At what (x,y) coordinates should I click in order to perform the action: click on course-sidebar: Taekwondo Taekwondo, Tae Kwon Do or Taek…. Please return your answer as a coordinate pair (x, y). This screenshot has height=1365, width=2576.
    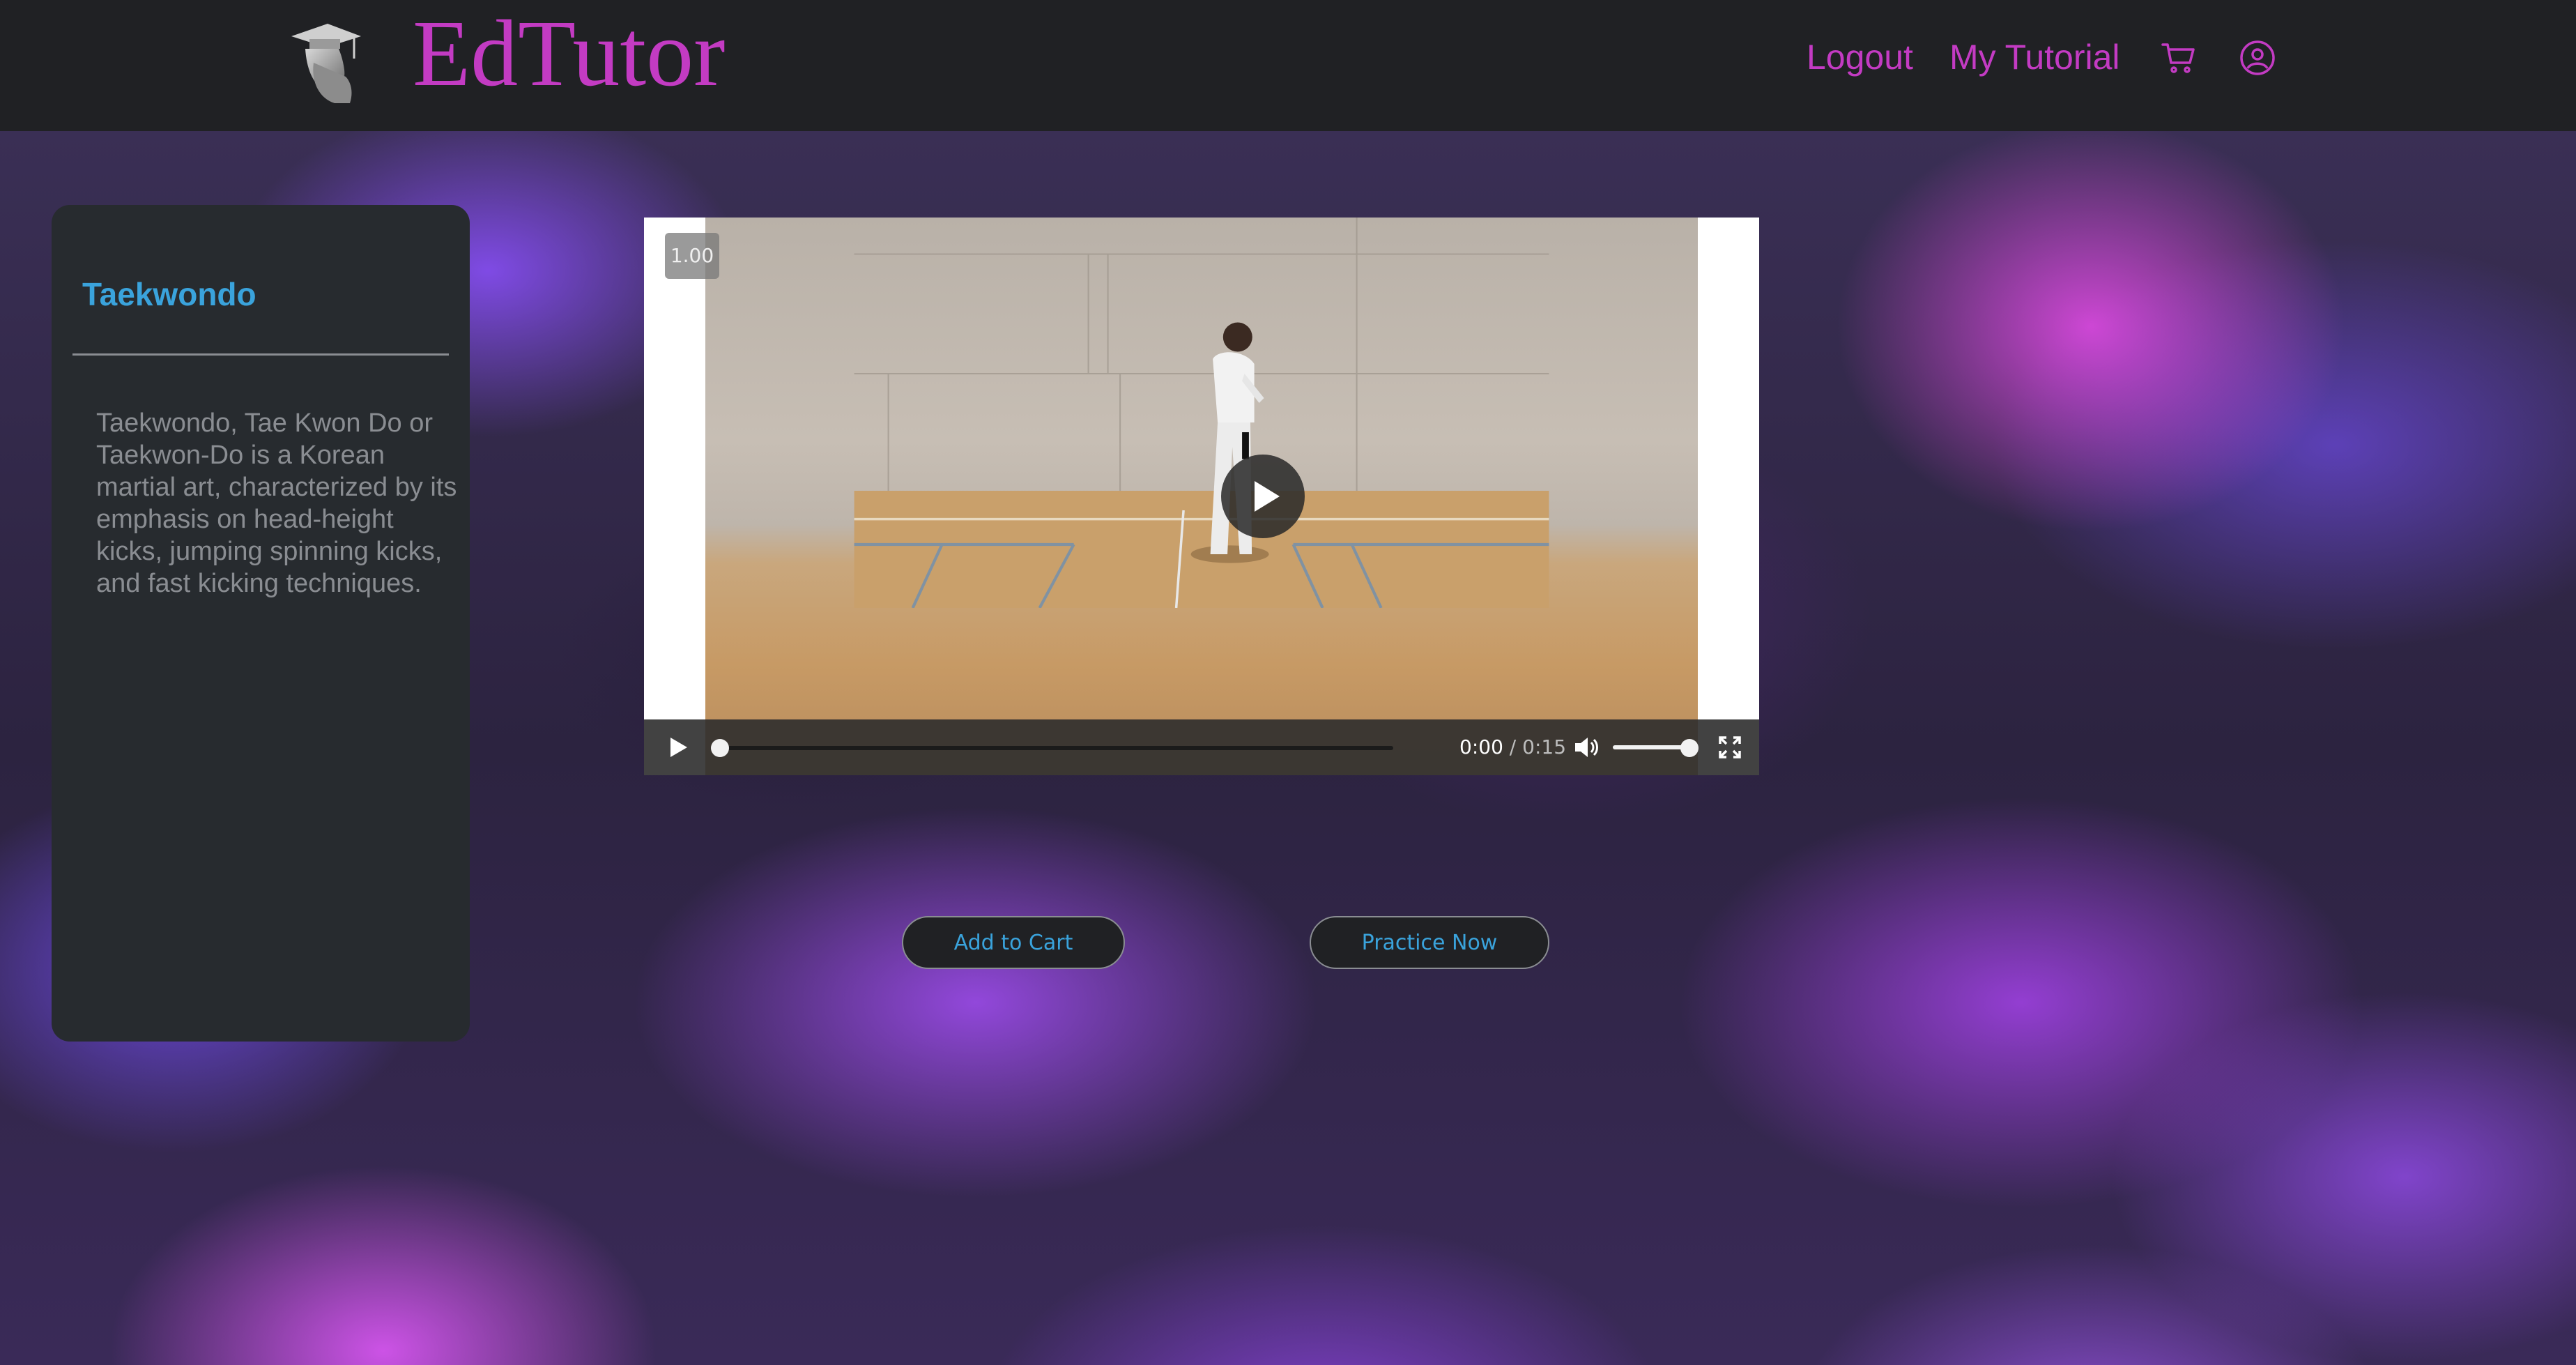
    Looking at the image, I should click on (261, 623).